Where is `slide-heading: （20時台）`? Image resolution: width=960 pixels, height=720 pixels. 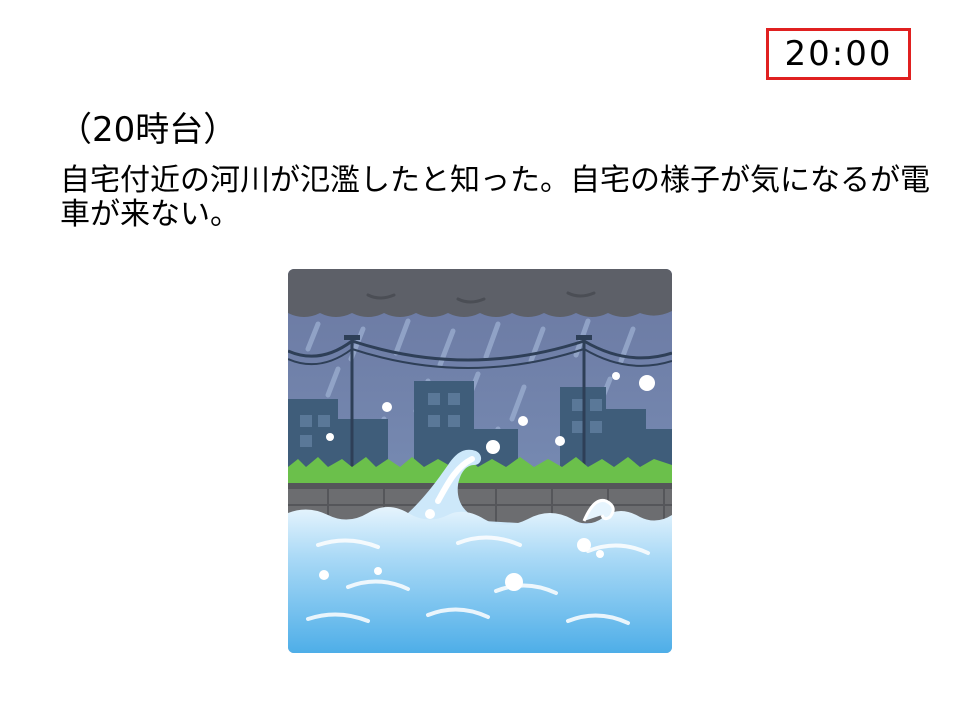
slide-heading: （20時台） is located at coordinates (148, 130).